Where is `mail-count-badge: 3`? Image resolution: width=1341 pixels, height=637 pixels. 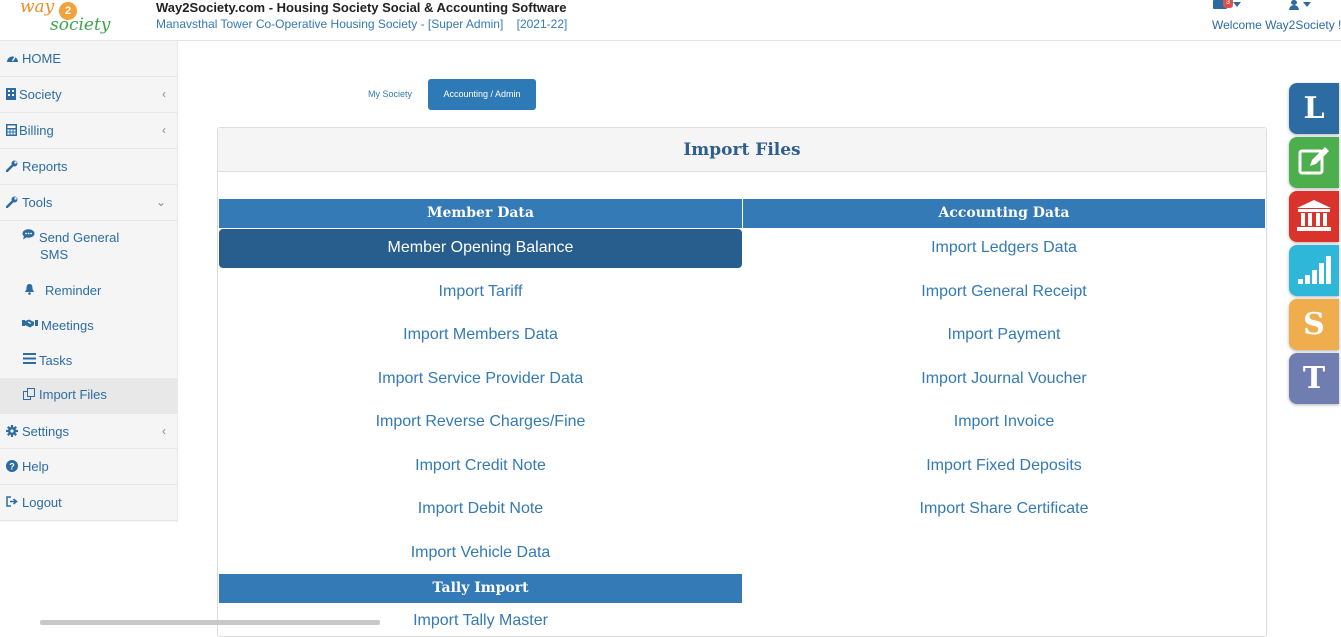
mail-count-badge: 3 is located at coordinates (1228, 4).